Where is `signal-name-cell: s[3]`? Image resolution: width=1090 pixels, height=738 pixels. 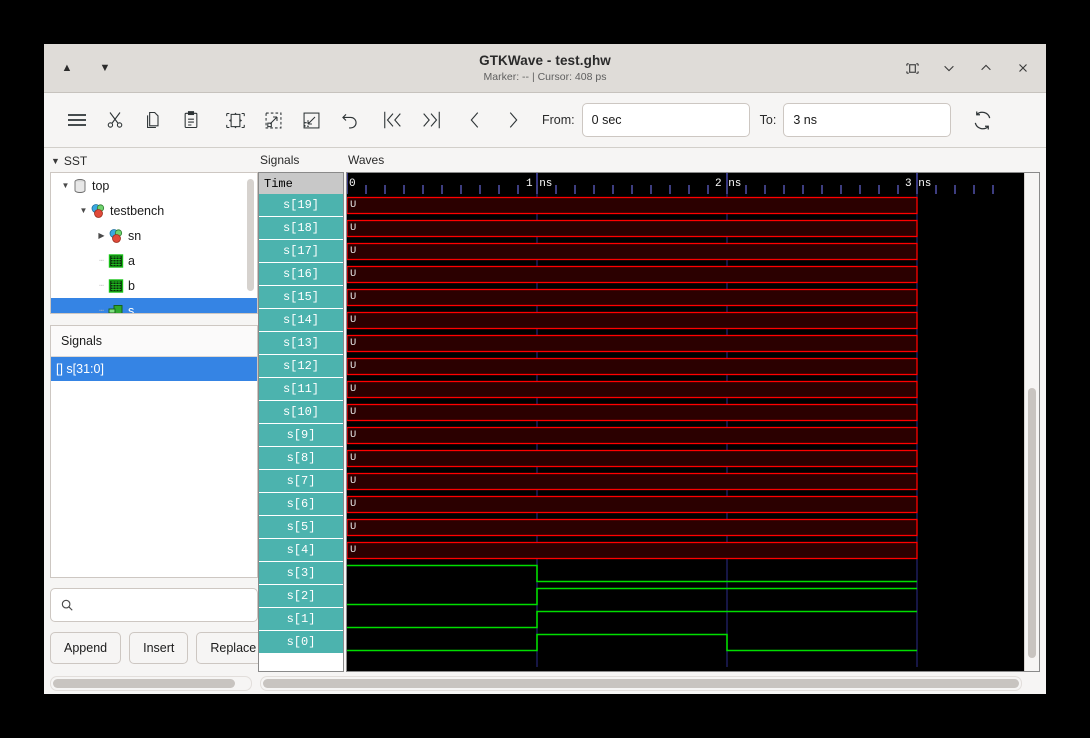
signal-name-cell: s[3] is located at coordinates (301, 573).